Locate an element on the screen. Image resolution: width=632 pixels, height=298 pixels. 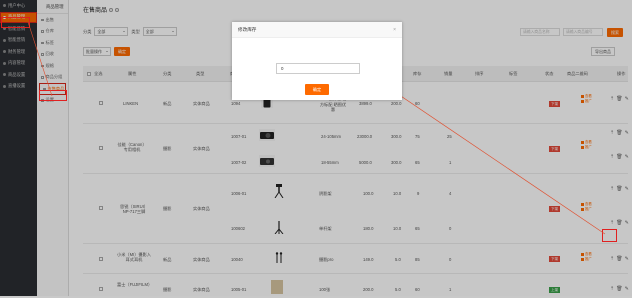
confirm-button: 确定 is located at coordinates (317, 89).